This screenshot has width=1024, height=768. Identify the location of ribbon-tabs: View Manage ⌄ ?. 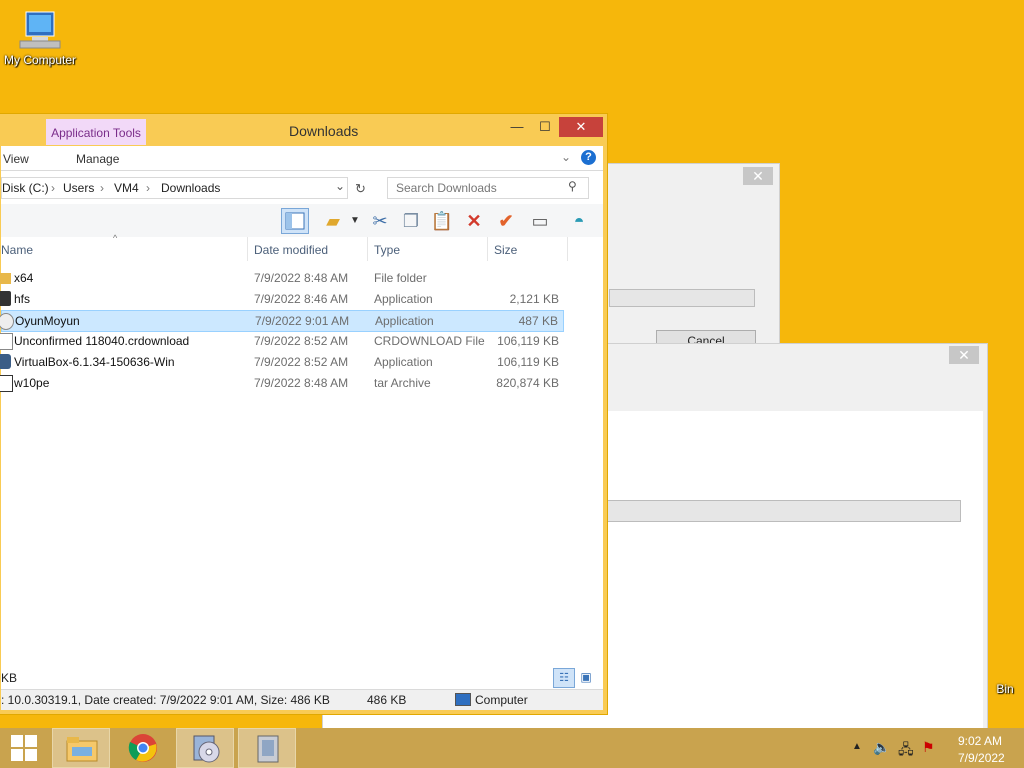
(302, 158).